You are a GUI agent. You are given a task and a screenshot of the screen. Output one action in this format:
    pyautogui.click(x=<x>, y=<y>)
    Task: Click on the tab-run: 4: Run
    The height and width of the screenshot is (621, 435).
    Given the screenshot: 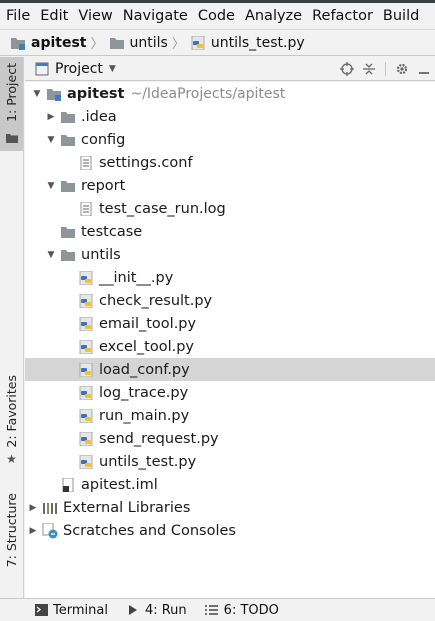 What is the action you would take?
    pyautogui.click(x=156, y=610)
    